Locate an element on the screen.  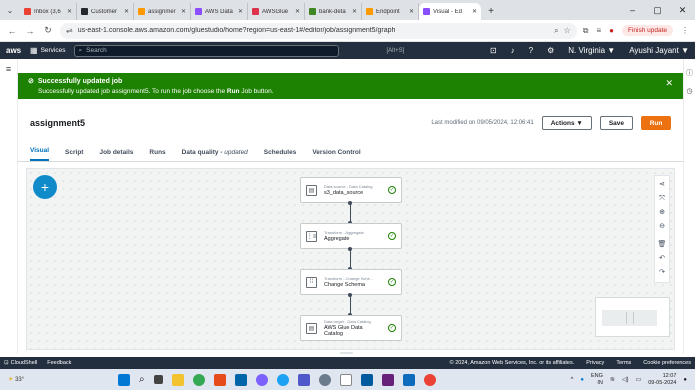
tab-version-control: Version Control is located at coordinates (336, 155).